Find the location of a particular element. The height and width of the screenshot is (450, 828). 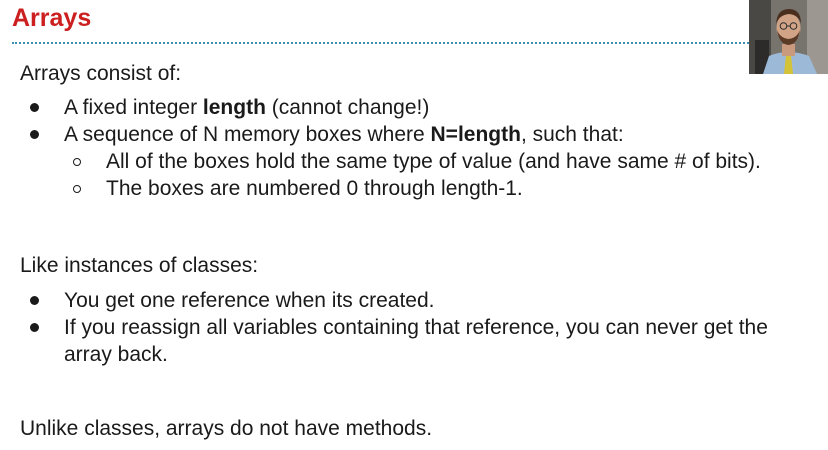

item-emphasis: length is located at coordinates (234, 107).